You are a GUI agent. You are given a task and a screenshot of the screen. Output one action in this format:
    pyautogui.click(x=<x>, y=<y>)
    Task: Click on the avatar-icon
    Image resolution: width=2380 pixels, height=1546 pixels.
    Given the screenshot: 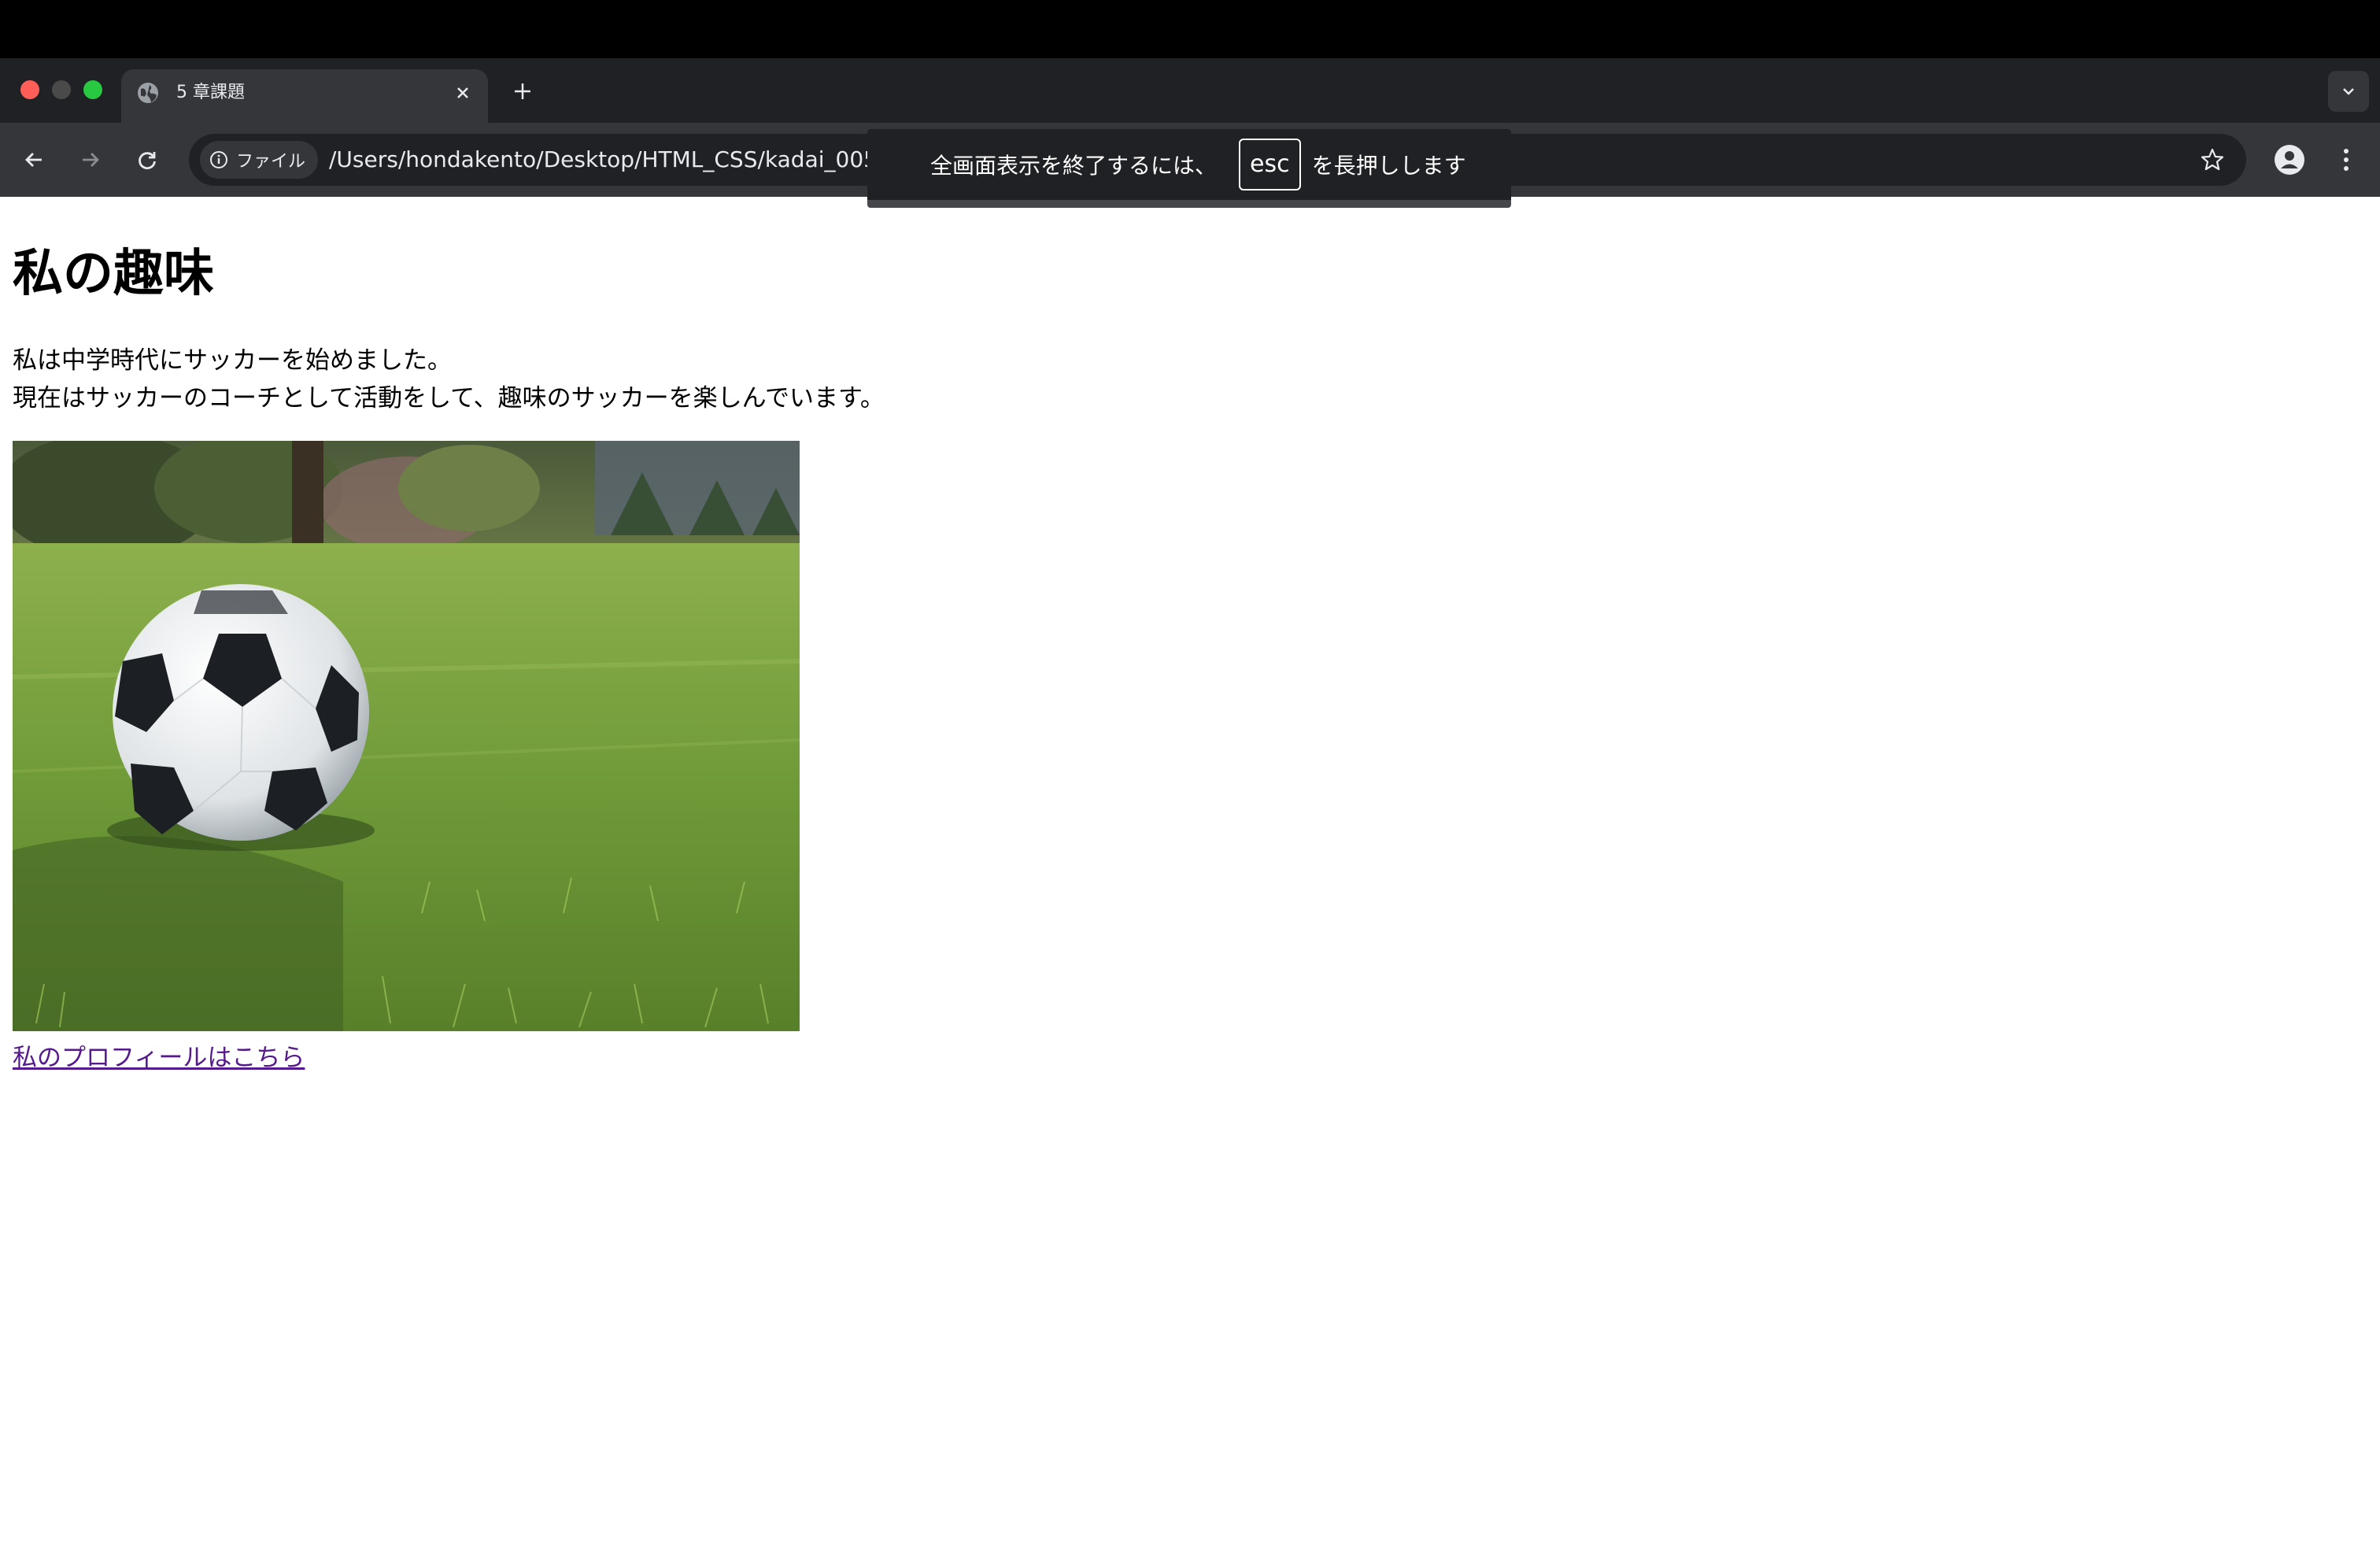 What is the action you would take?
    pyautogui.click(x=2289, y=160)
    